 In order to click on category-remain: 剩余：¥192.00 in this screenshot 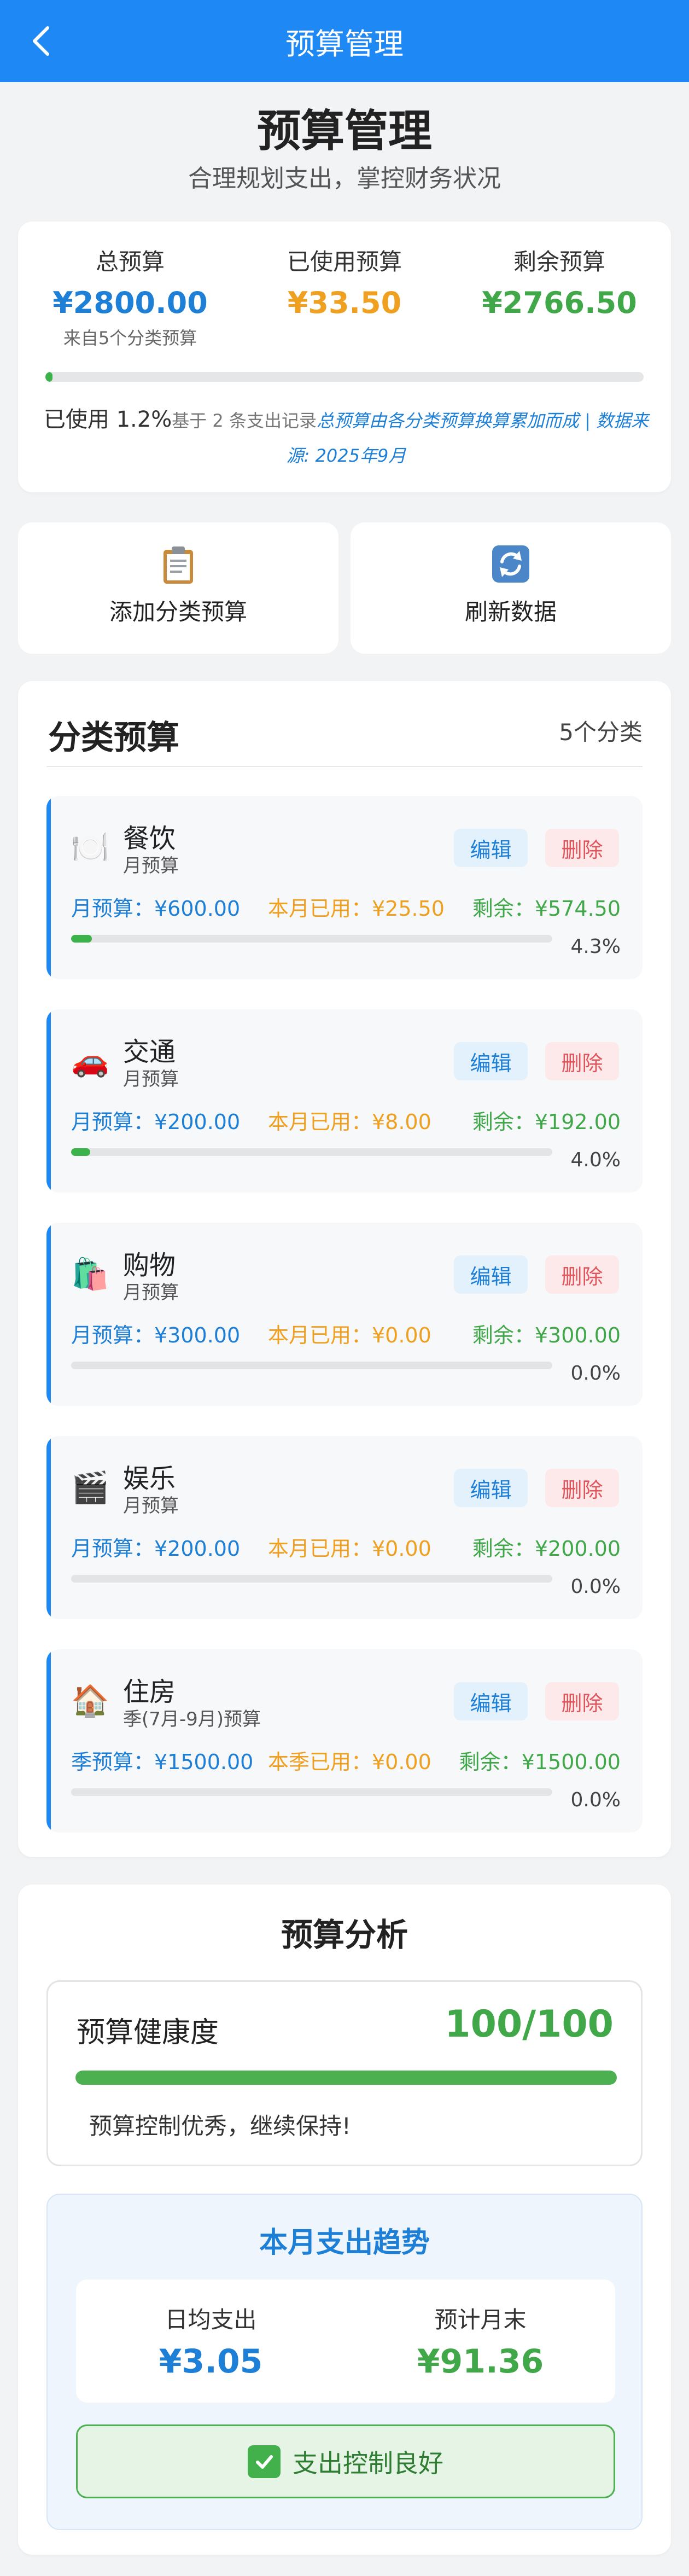, I will do `click(546, 1122)`.